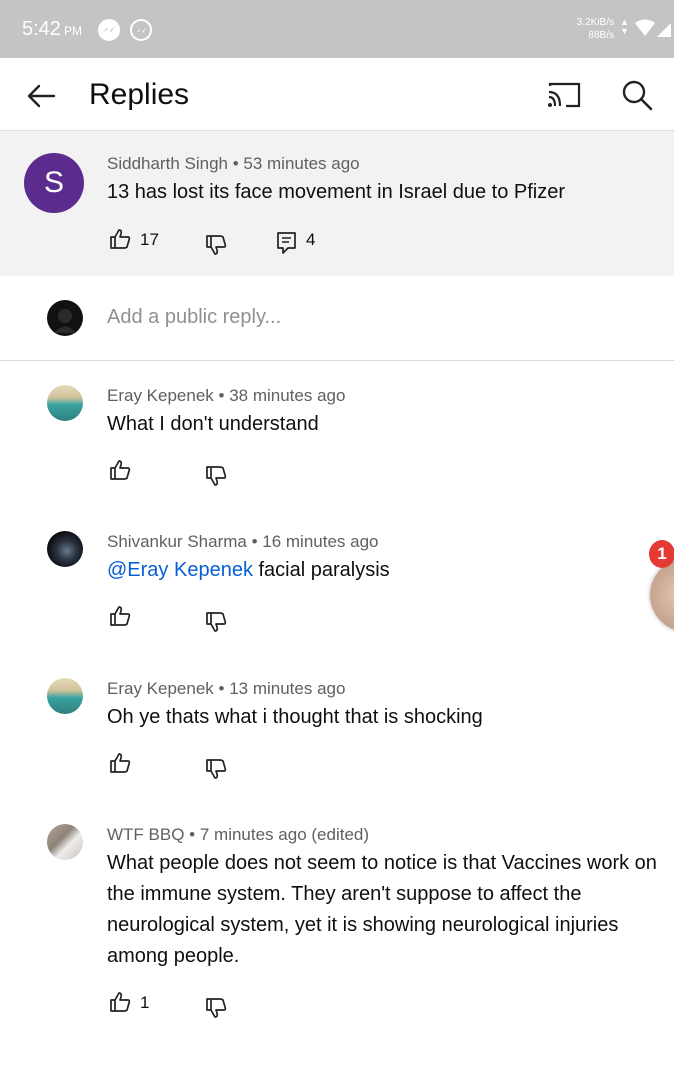 The width and height of the screenshot is (674, 1080). Describe the element at coordinates (661, 554) in the screenshot. I see `notification-badge: 1` at that location.